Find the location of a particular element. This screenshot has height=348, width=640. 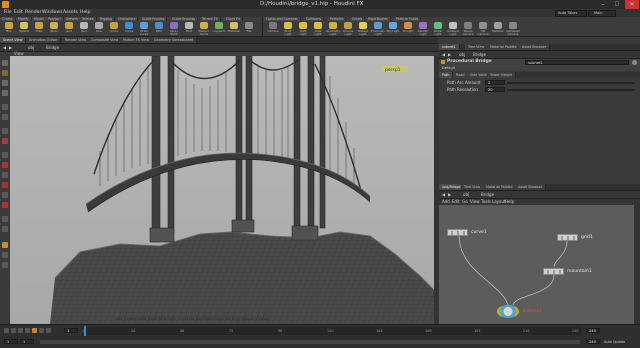

shelf-right-tool-environment-light: Environment Light is located at coordinates (378, 29).